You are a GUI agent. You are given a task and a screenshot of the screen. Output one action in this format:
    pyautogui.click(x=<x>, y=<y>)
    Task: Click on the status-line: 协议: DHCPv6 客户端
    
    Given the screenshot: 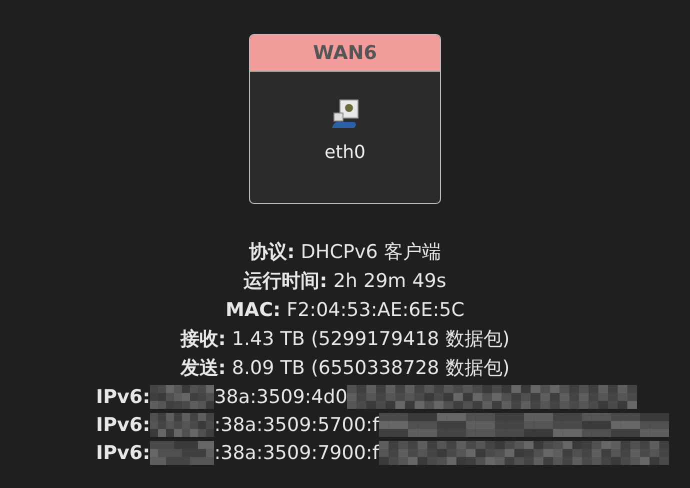 What is the action you would take?
    pyautogui.click(x=345, y=252)
    